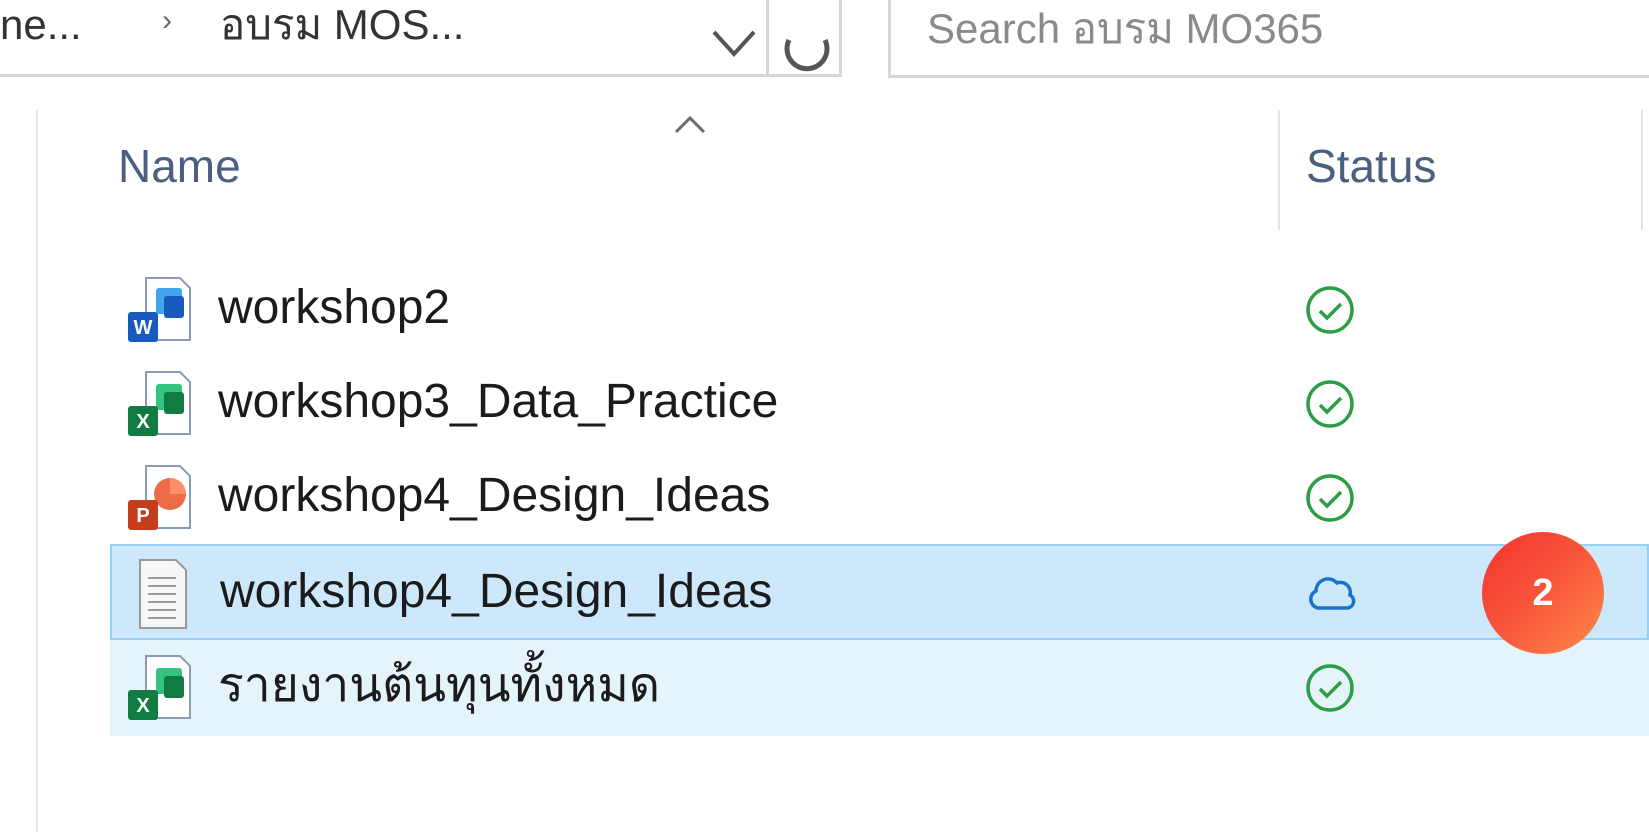 The width and height of the screenshot is (1649, 832). Describe the element at coordinates (694, 170) in the screenshot. I see `column-header-name: Name` at that location.